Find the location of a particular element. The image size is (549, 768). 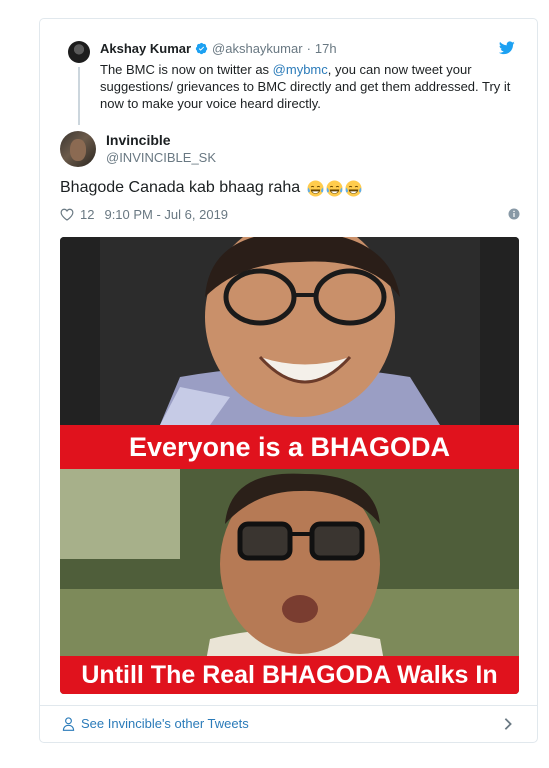

parent-tweet-header: Akshay Kumar @akshaykumar · 17h is located at coordinates (218, 48).